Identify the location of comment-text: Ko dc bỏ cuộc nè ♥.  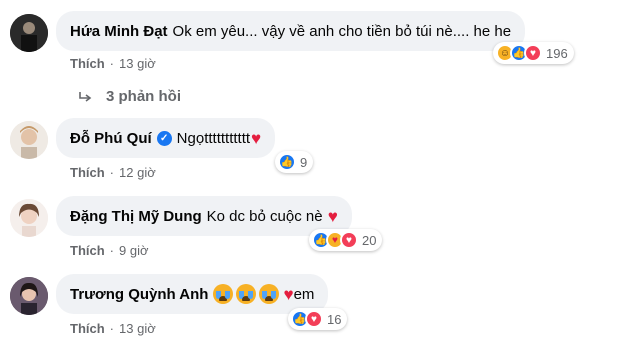
(272, 216).